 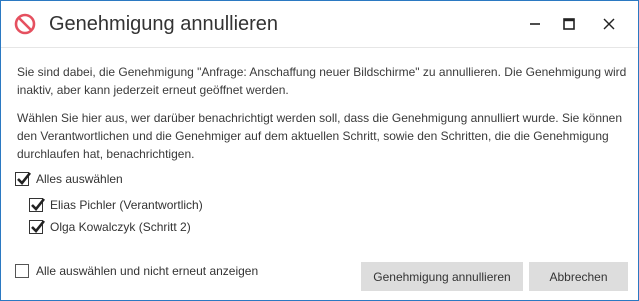 I want to click on recipient-label: Elias Pichler (Verantwortlich), so click(x=126, y=205).